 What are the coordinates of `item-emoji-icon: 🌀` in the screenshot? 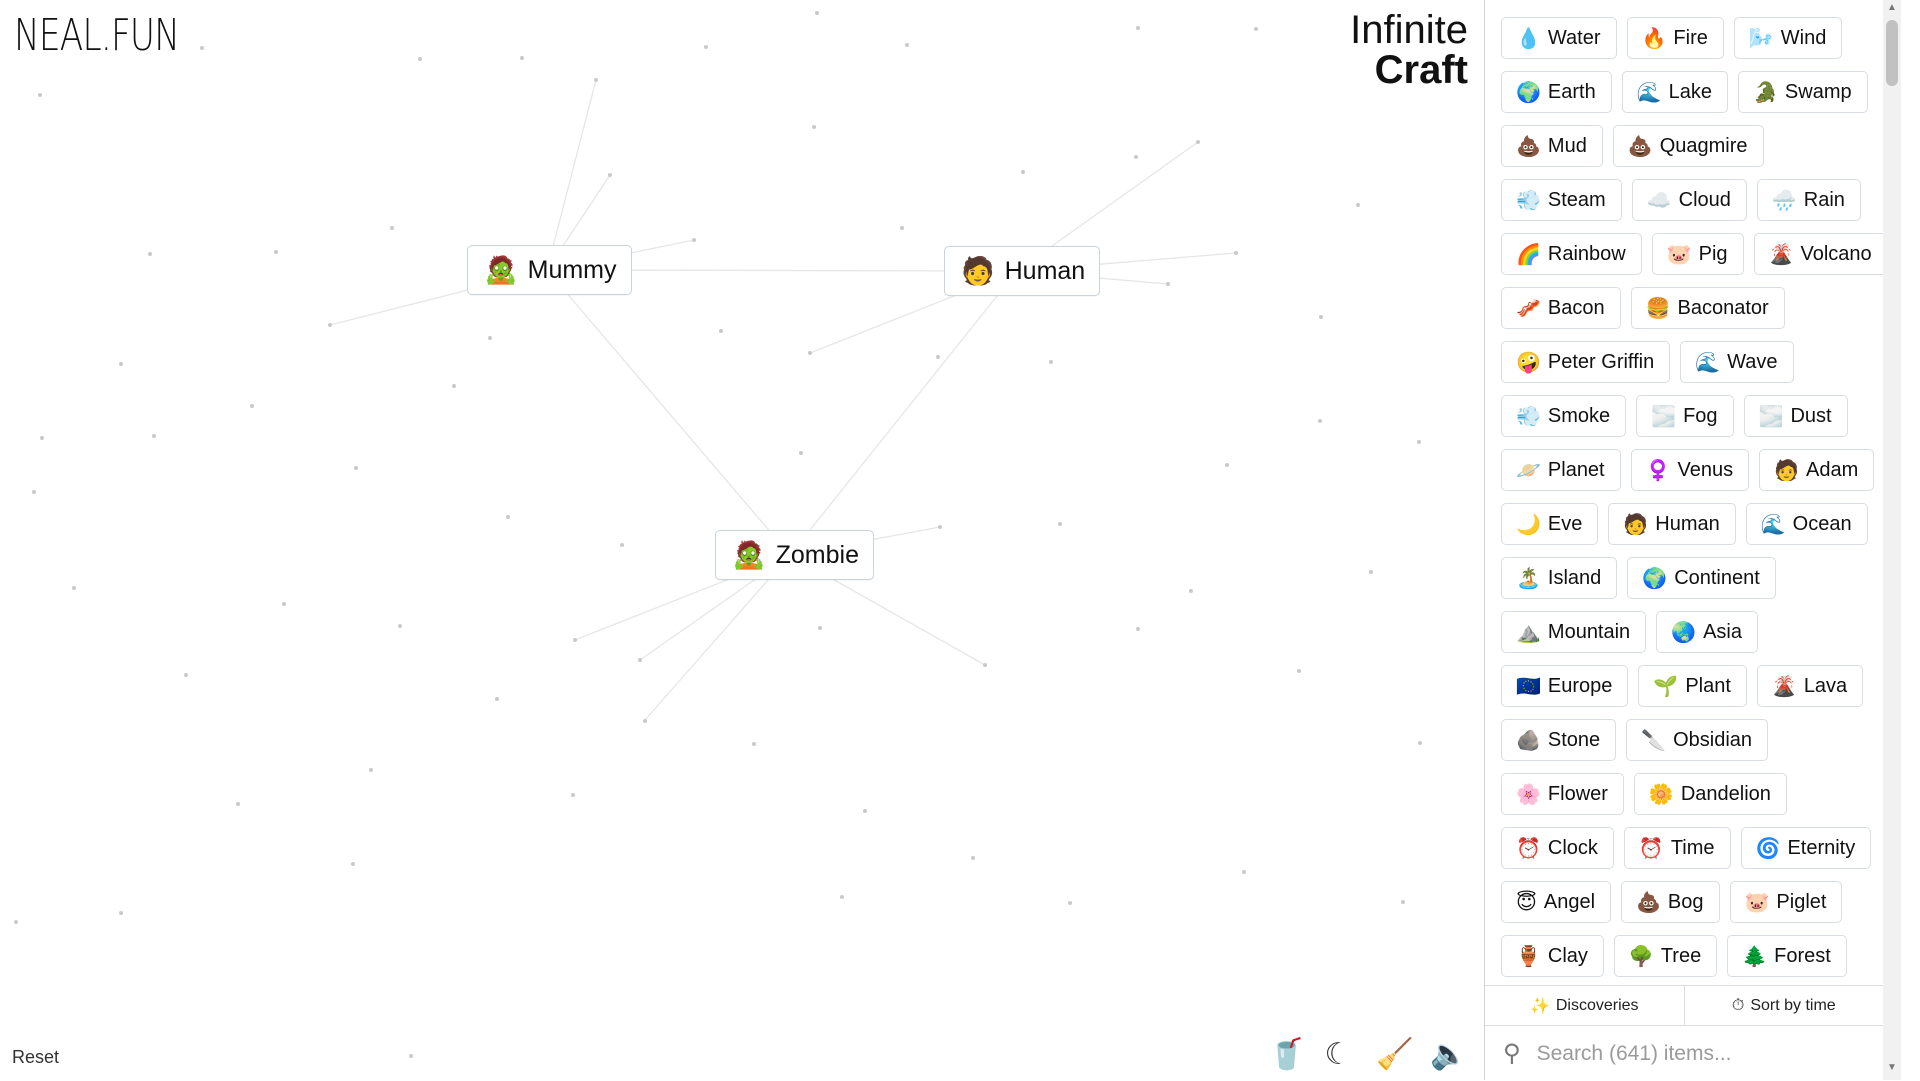 It's located at (1768, 848).